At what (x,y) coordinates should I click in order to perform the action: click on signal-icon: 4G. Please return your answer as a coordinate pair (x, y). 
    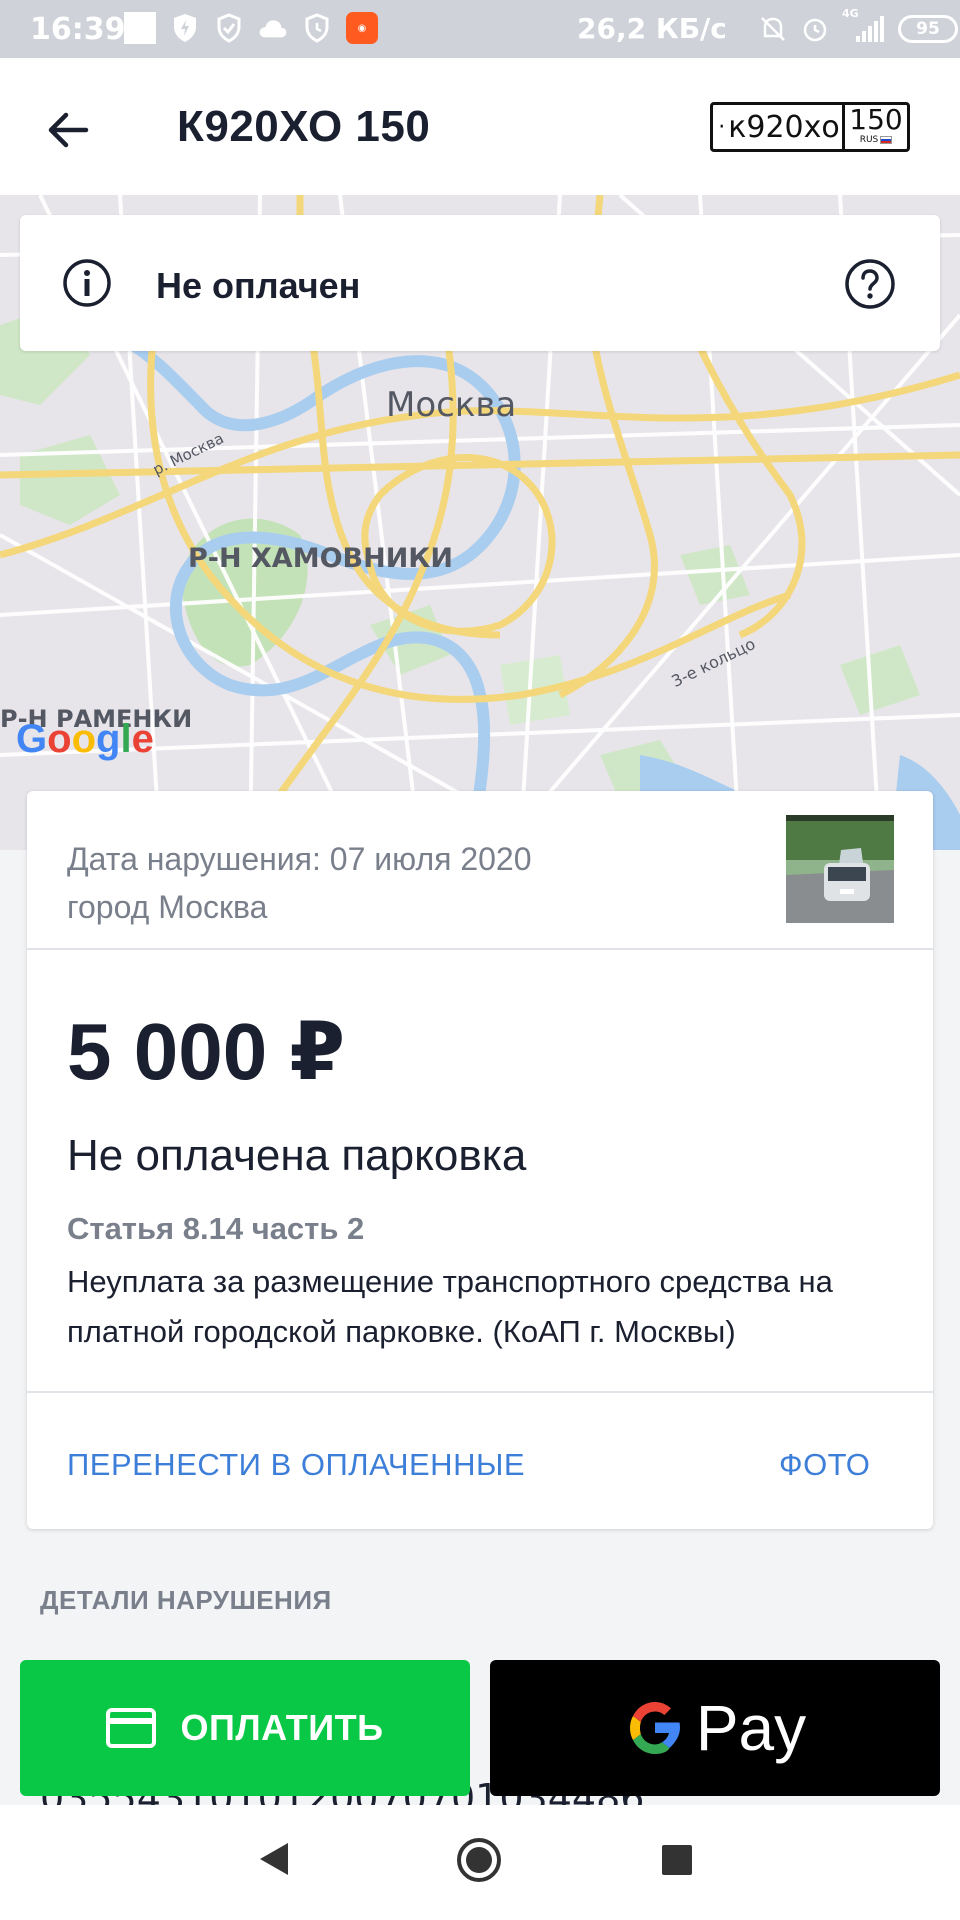
    Looking at the image, I should click on (864, 26).